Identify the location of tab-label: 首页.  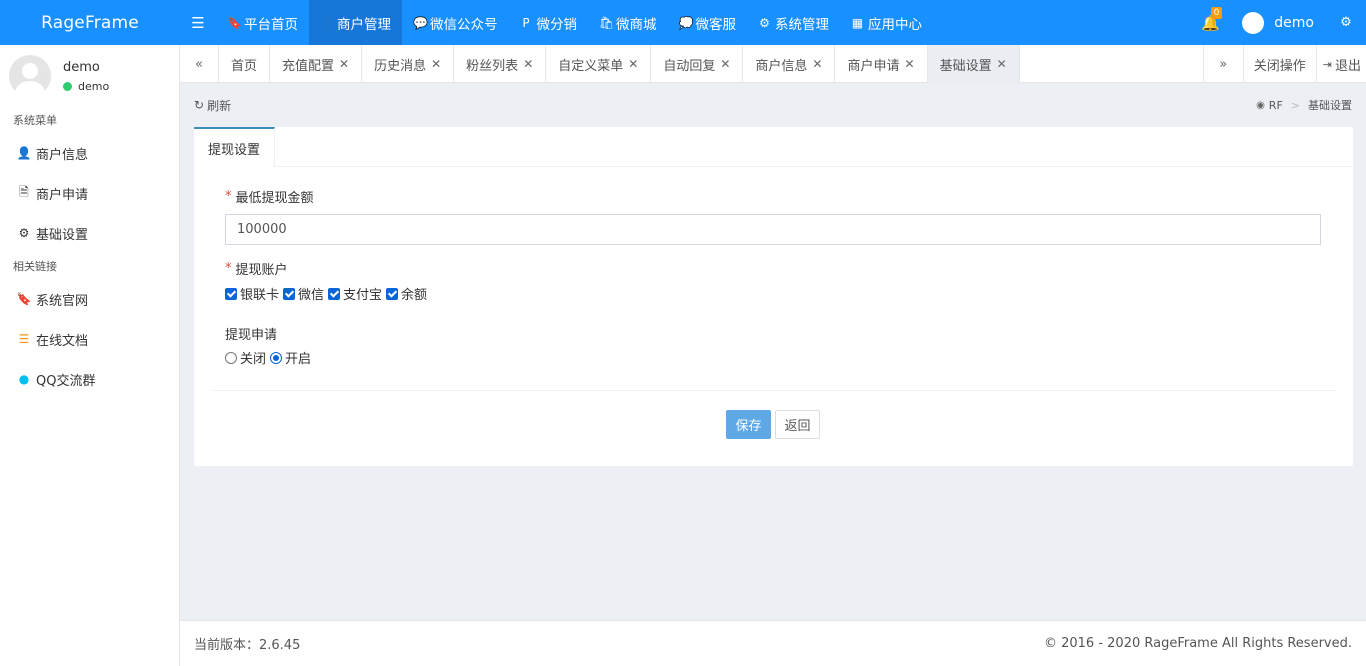
(244, 66).